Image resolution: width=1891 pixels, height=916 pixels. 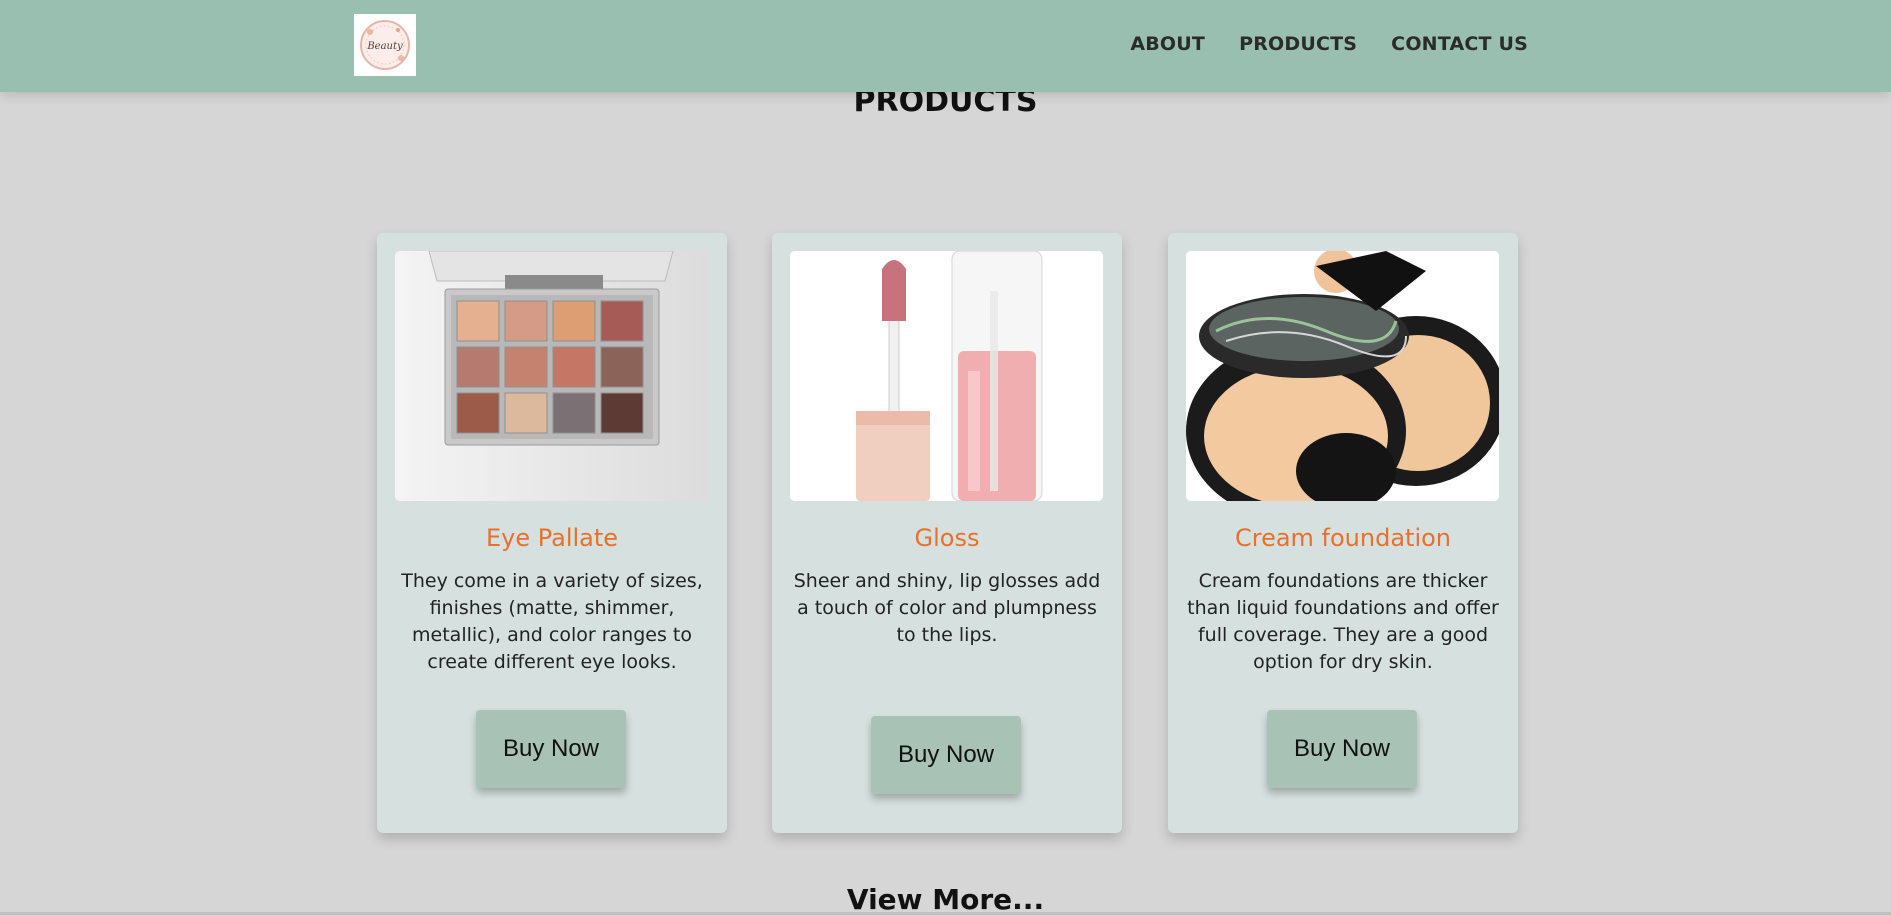 I want to click on cream-foundation-image, so click(x=1342, y=376).